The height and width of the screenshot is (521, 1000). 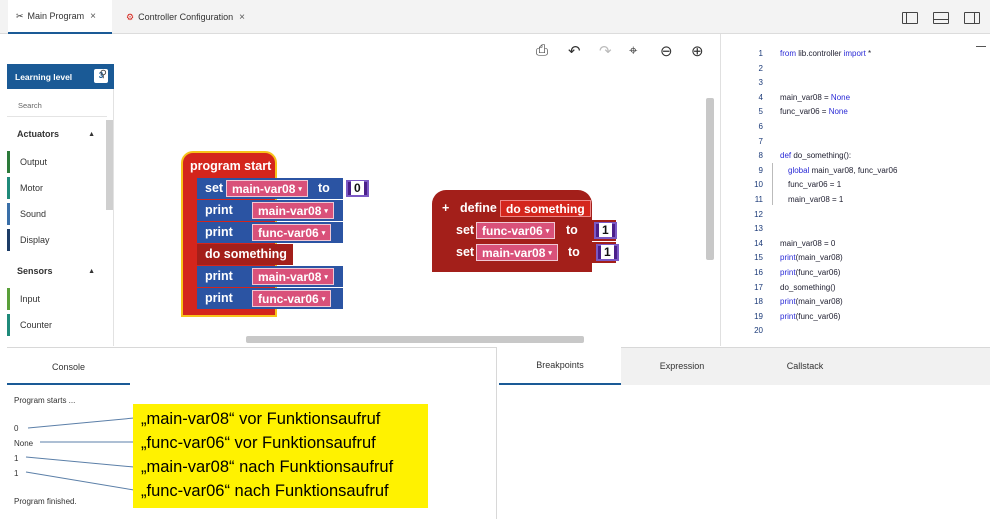 I want to click on sidebar-item-counter: Counter, so click(x=57, y=325).